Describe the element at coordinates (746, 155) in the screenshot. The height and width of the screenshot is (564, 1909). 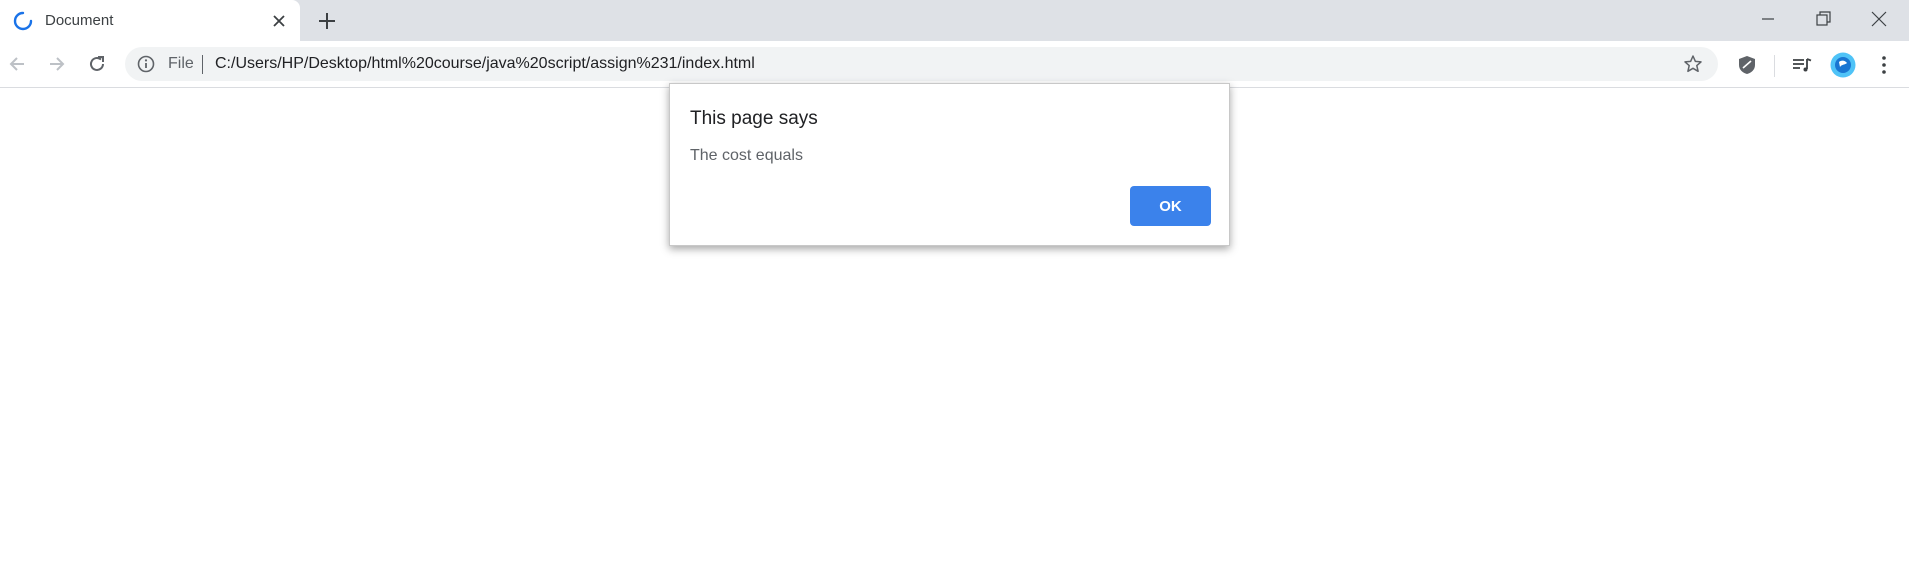
I see `dialog-message: The cost equals` at that location.